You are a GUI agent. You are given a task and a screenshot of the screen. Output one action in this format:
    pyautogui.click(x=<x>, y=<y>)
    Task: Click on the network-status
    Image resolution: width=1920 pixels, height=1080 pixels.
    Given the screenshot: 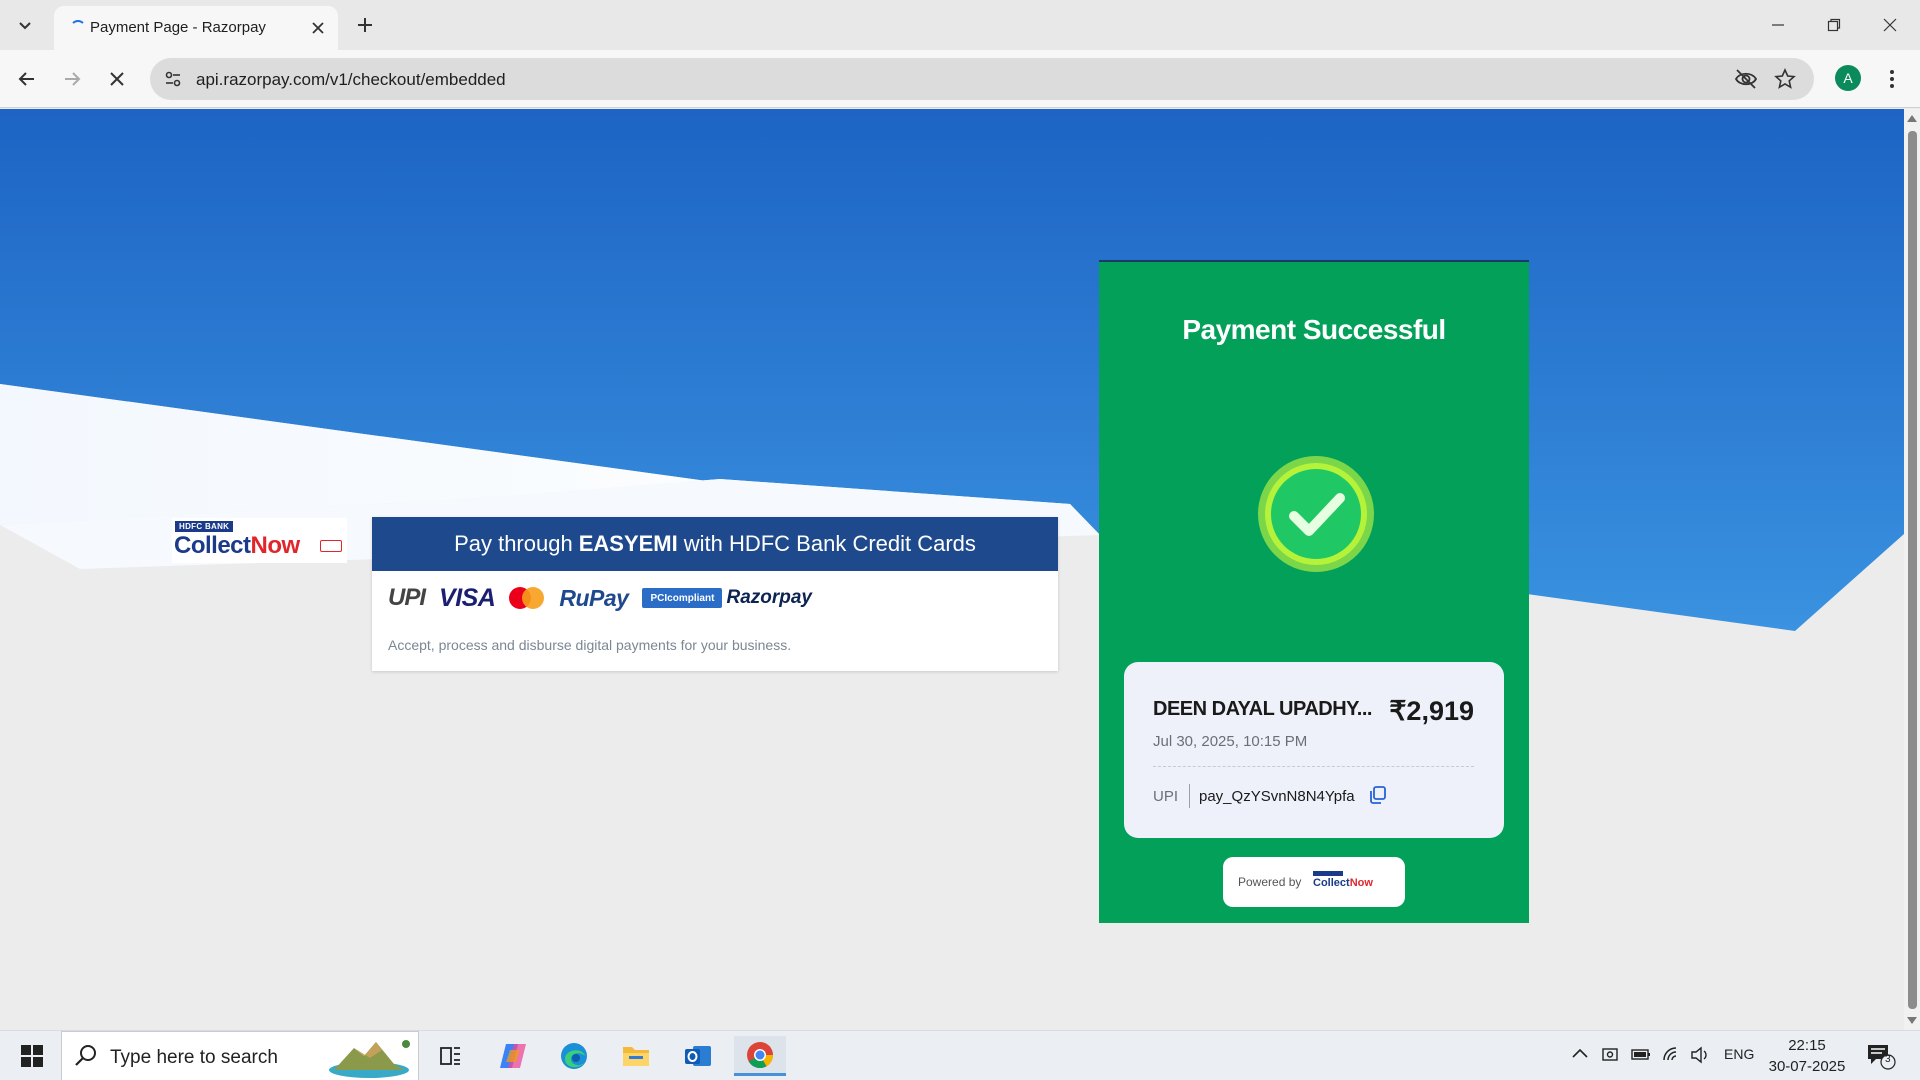 What is the action you would take?
    pyautogui.click(x=1672, y=1056)
    